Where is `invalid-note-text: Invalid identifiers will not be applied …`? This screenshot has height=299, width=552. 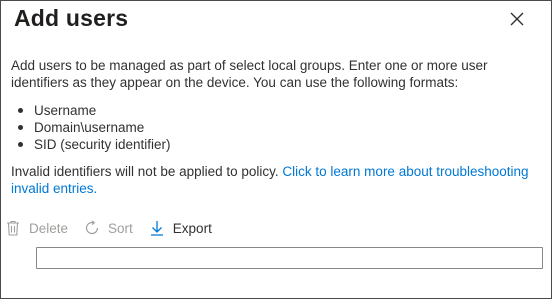
invalid-note-text: Invalid identifiers will not be applied … is located at coordinates (147, 171).